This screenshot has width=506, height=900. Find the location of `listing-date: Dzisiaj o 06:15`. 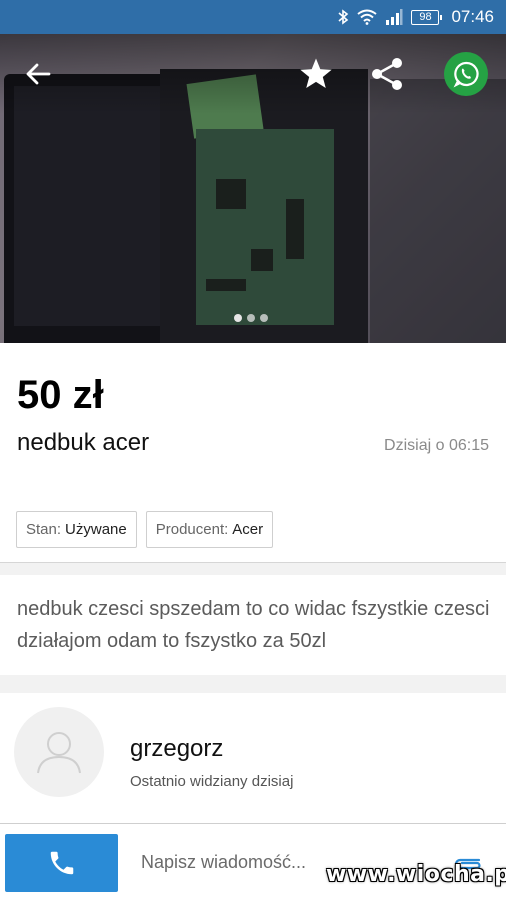

listing-date: Dzisiaj o 06:15 is located at coordinates (436, 445).